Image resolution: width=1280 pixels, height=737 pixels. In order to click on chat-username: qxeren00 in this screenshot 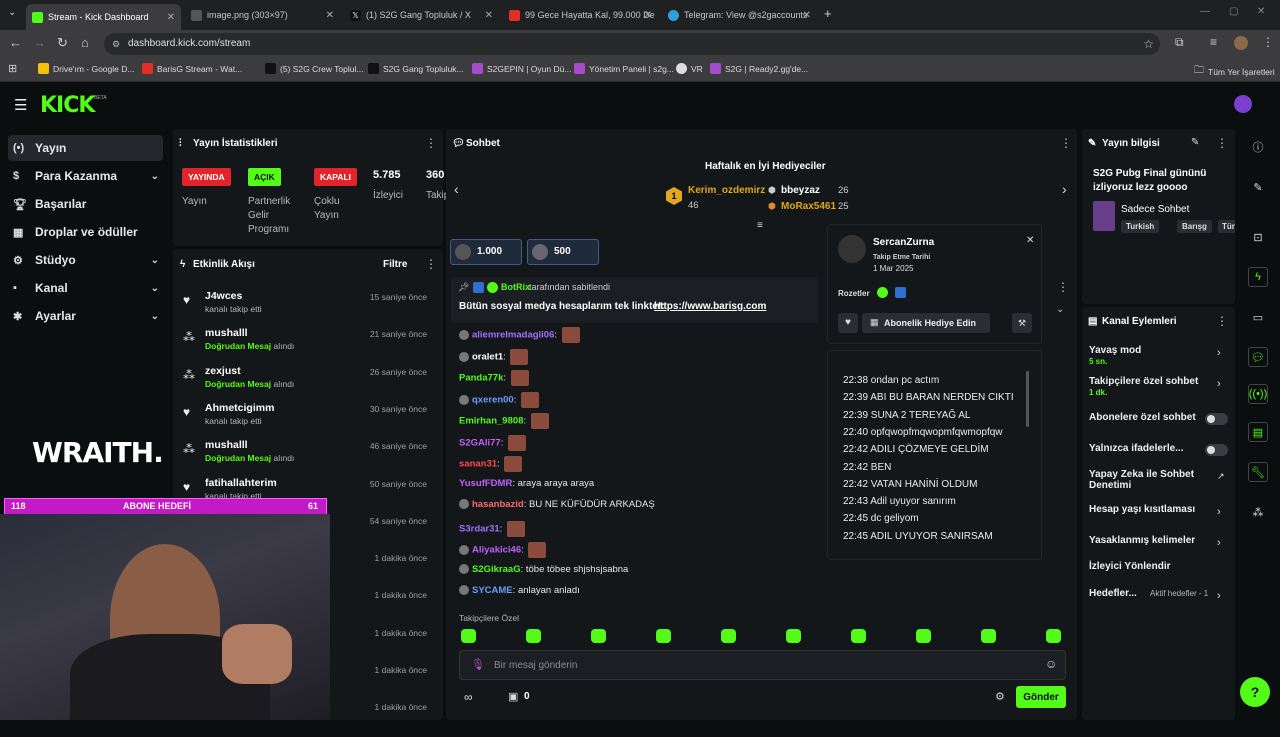, I will do `click(493, 399)`.